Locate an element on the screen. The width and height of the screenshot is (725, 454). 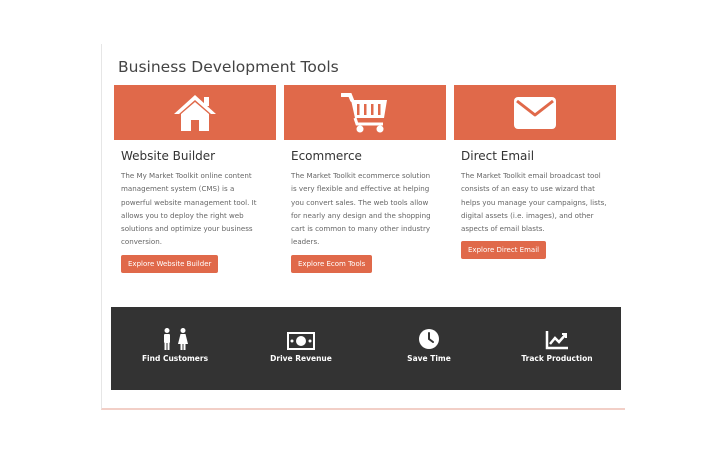
stat-save-time: Save Time is located at coordinates (429, 335).